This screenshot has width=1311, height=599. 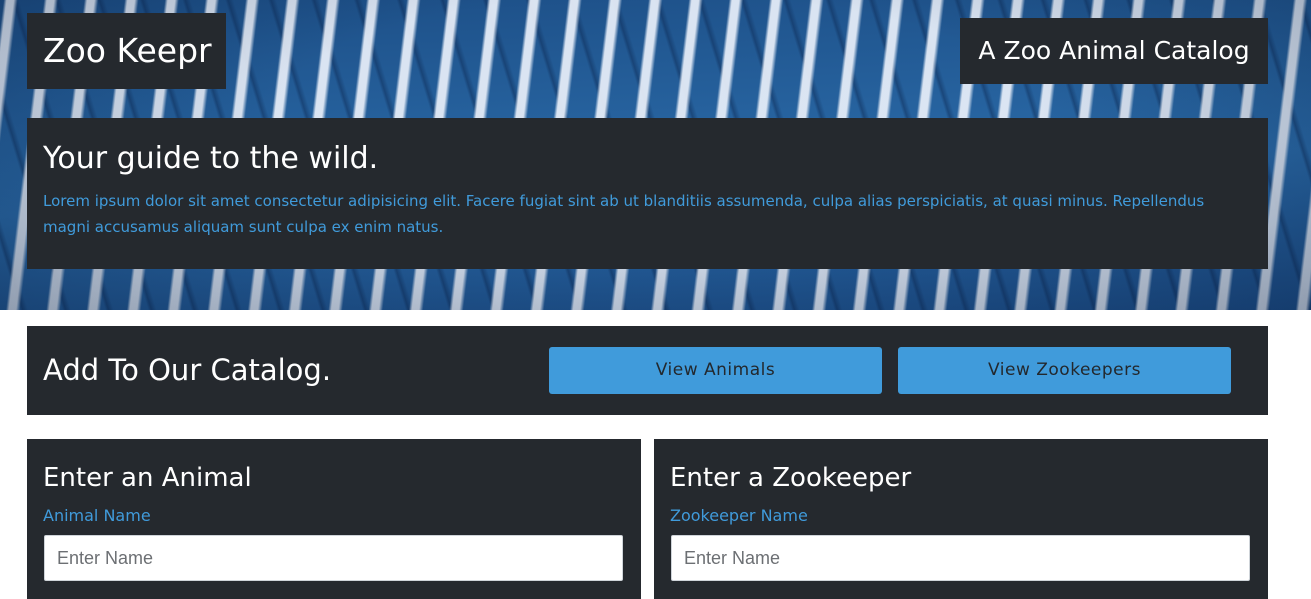 I want to click on zookeeper-form: Enter a Zookeeper Zookeeper Name, so click(x=961, y=519).